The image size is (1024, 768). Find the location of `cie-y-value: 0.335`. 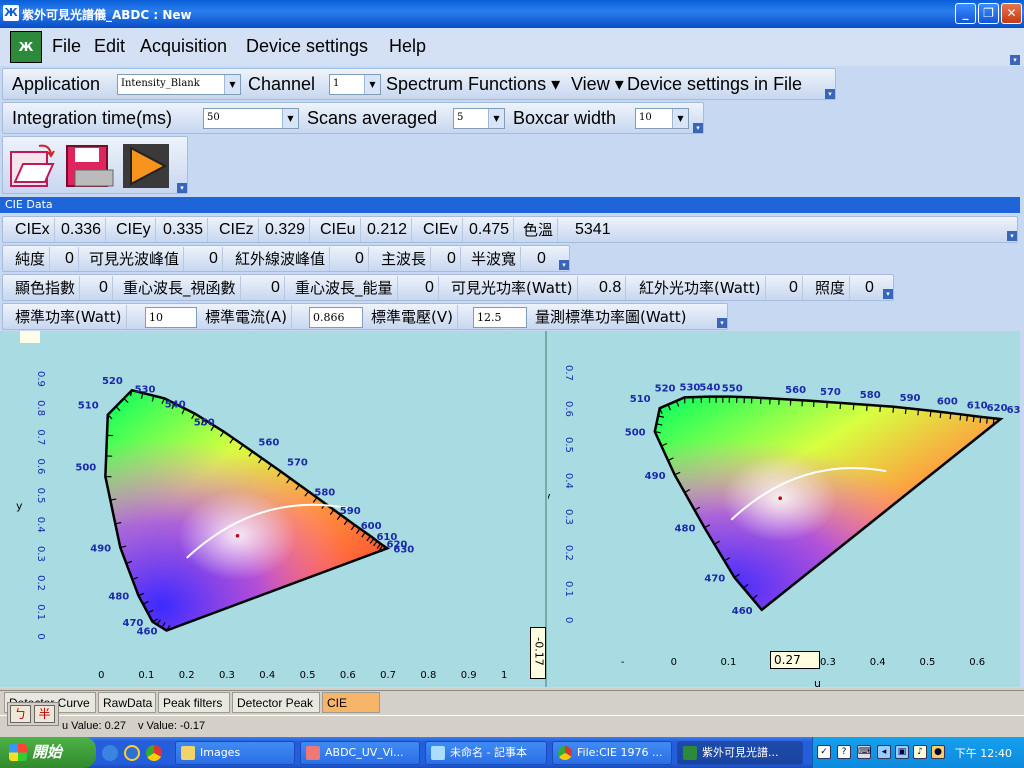

cie-y-value: 0.335 is located at coordinates (184, 230).